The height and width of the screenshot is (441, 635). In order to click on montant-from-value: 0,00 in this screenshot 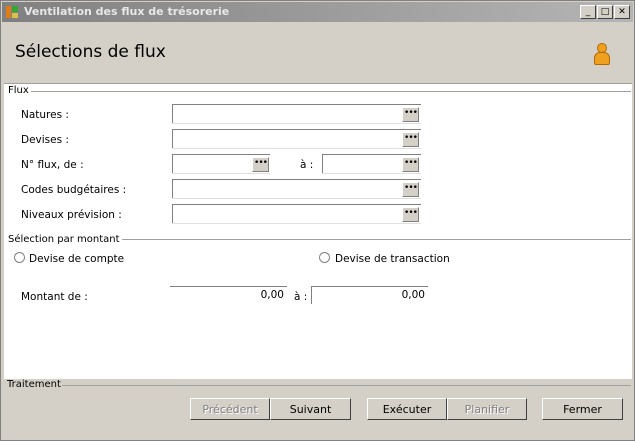, I will do `click(272, 295)`.